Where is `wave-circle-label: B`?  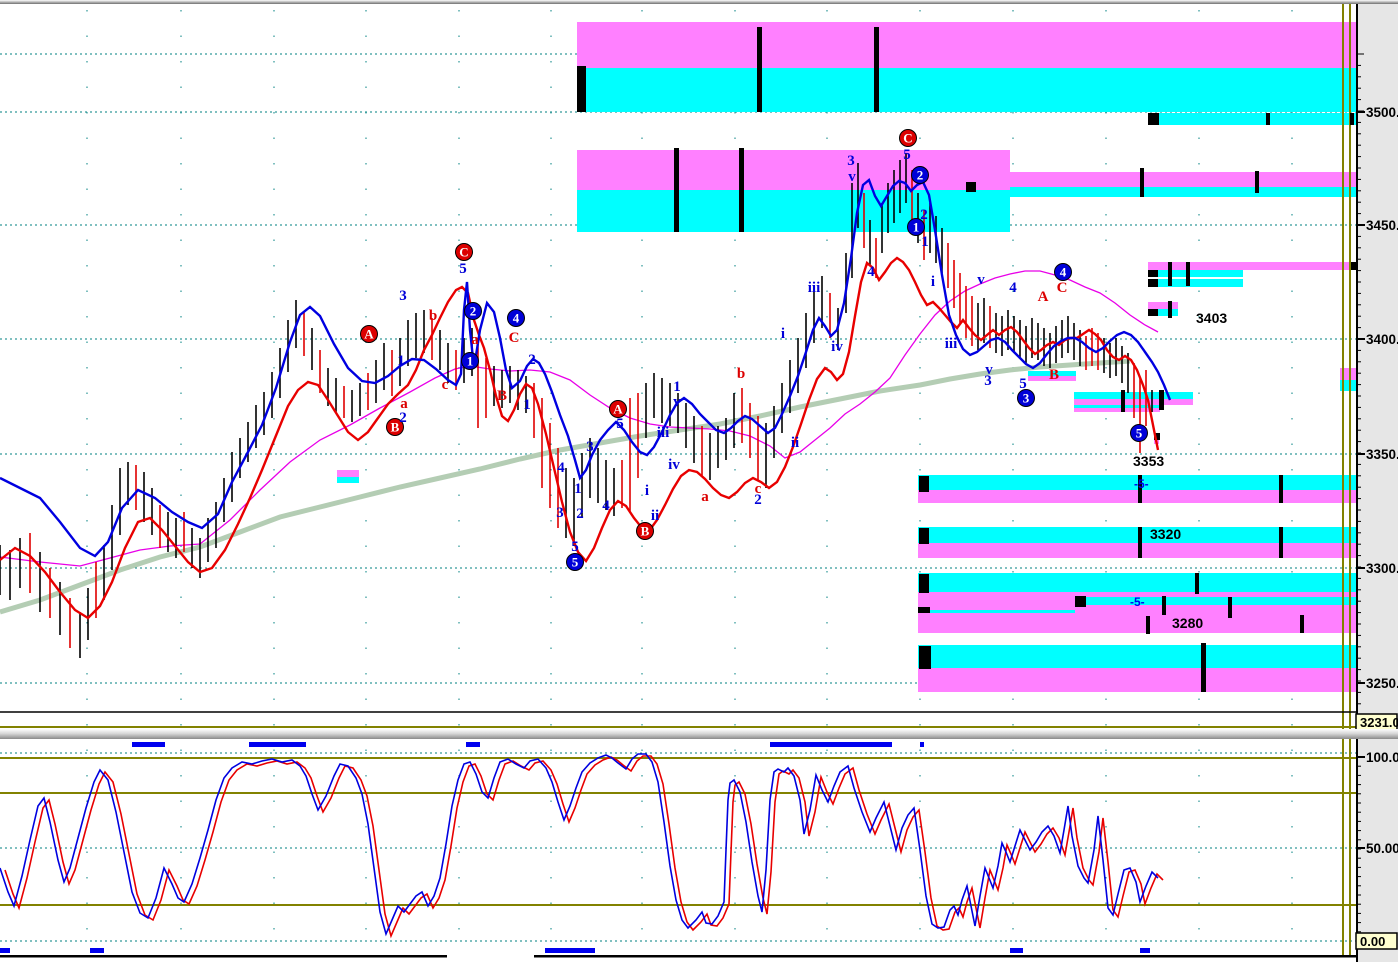 wave-circle-label: B is located at coordinates (645, 531).